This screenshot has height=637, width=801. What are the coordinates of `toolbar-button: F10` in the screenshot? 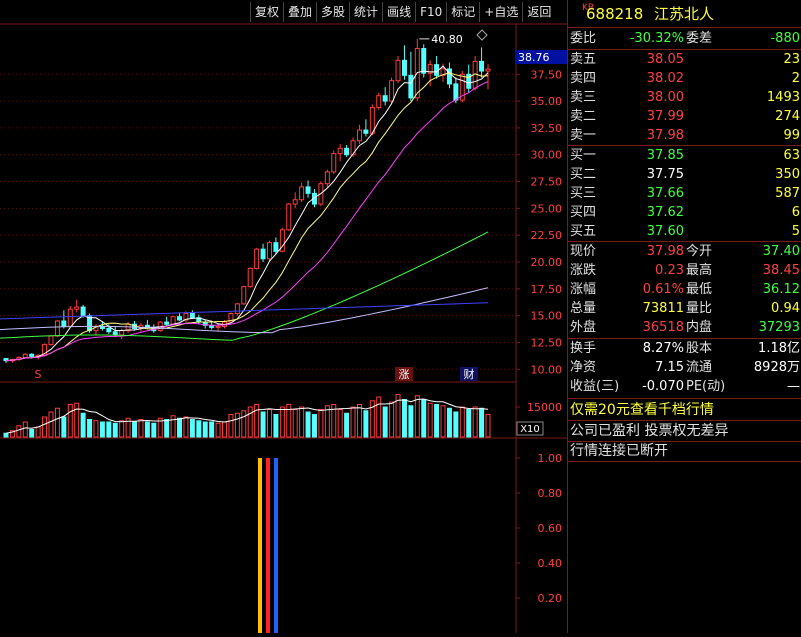 It's located at (430, 12).